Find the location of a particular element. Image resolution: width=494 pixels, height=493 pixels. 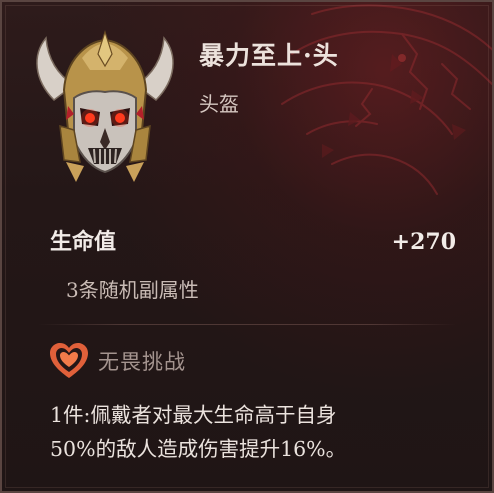

set-bonus-desc-line-2: 50%的敌人造成伤害提升16%。 is located at coordinates (198, 449).